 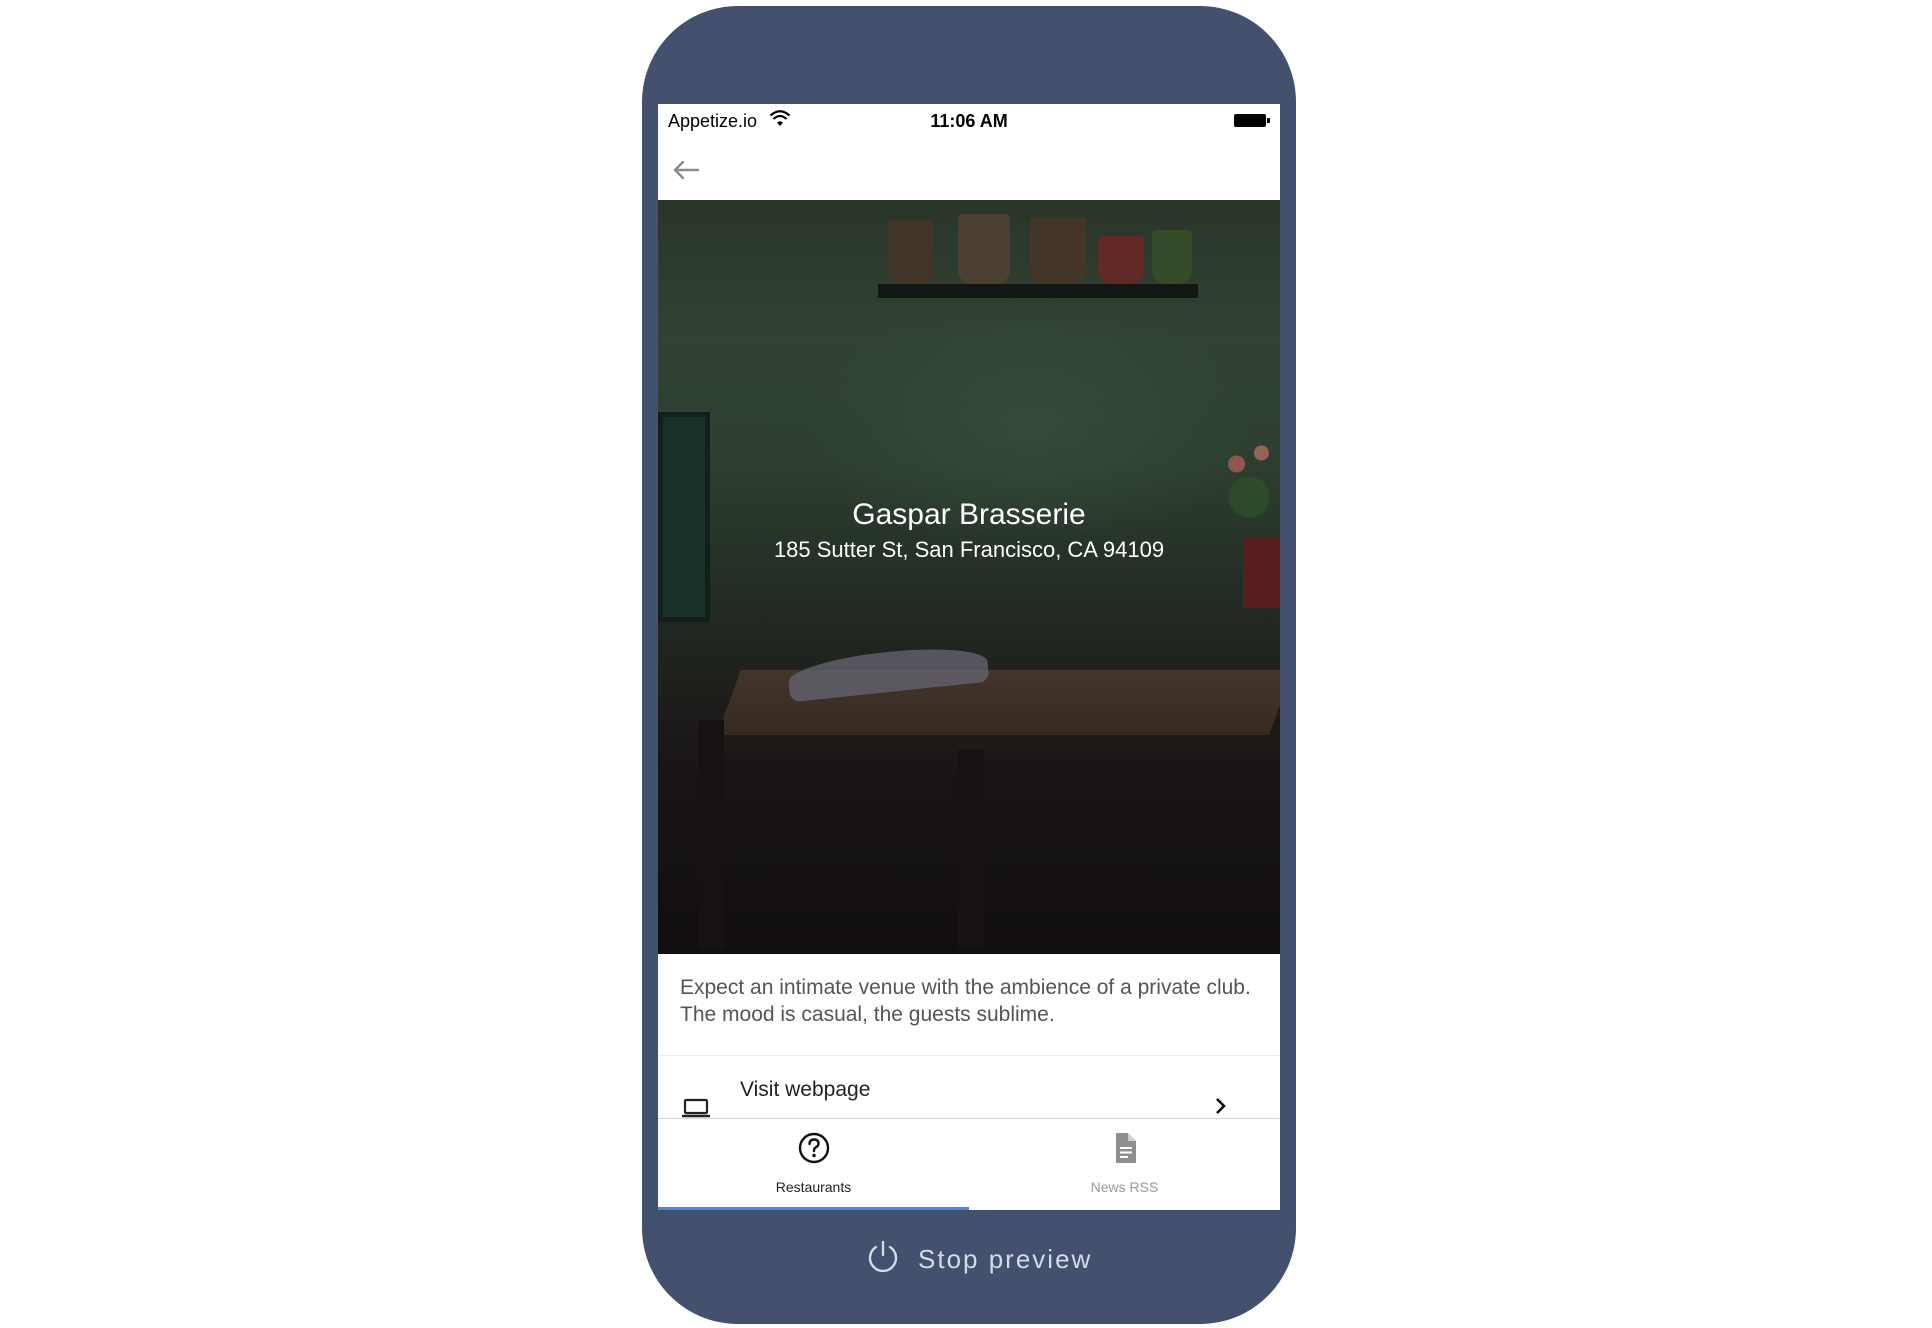 I want to click on tab-news-rss: News RSS, so click(x=1124, y=1164).